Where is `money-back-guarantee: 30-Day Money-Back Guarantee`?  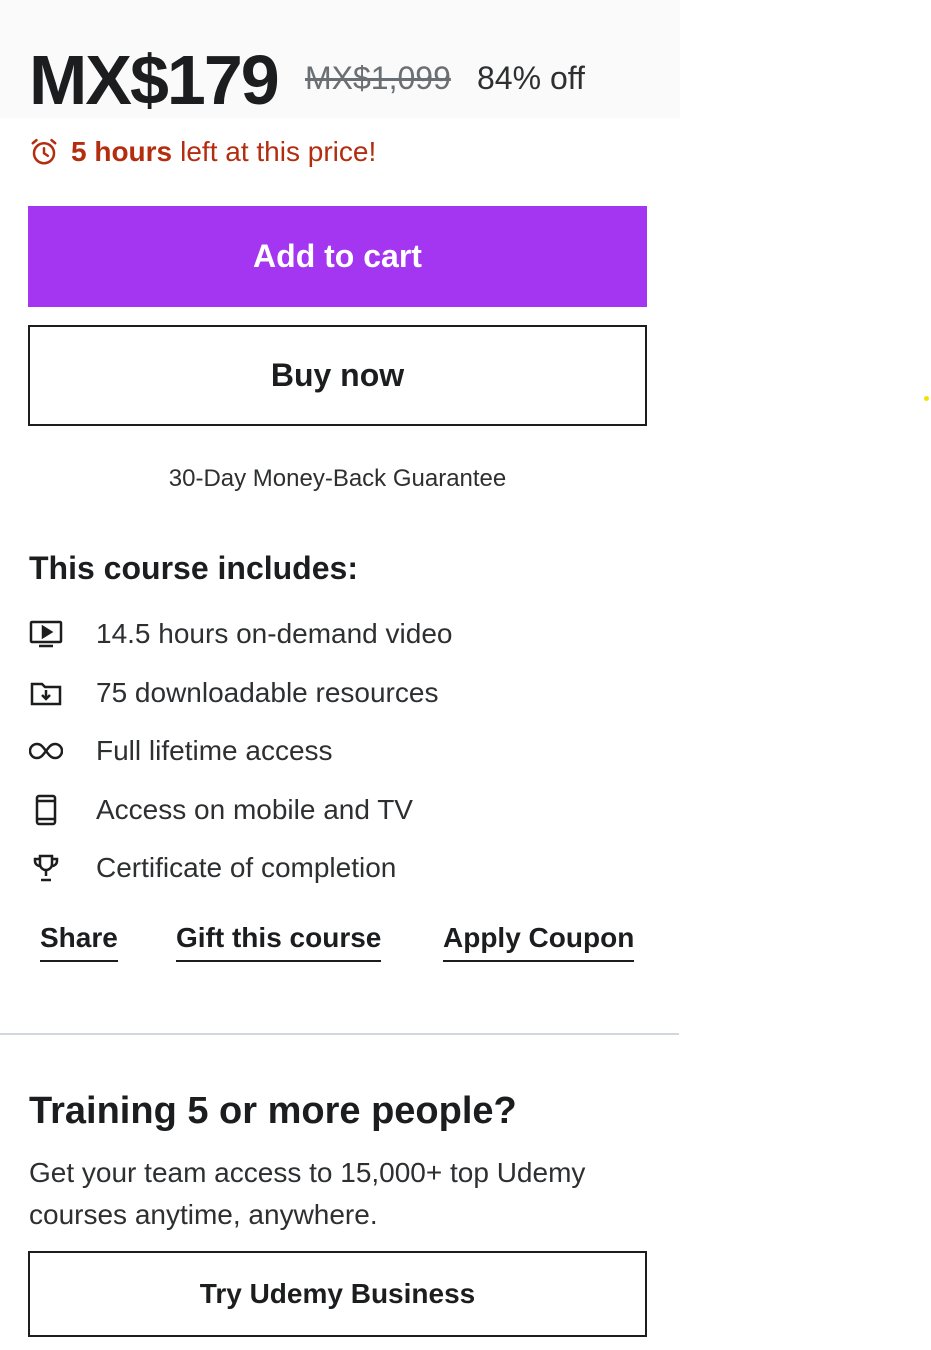 money-back-guarantee: 30-Day Money-Back Guarantee is located at coordinates (337, 478).